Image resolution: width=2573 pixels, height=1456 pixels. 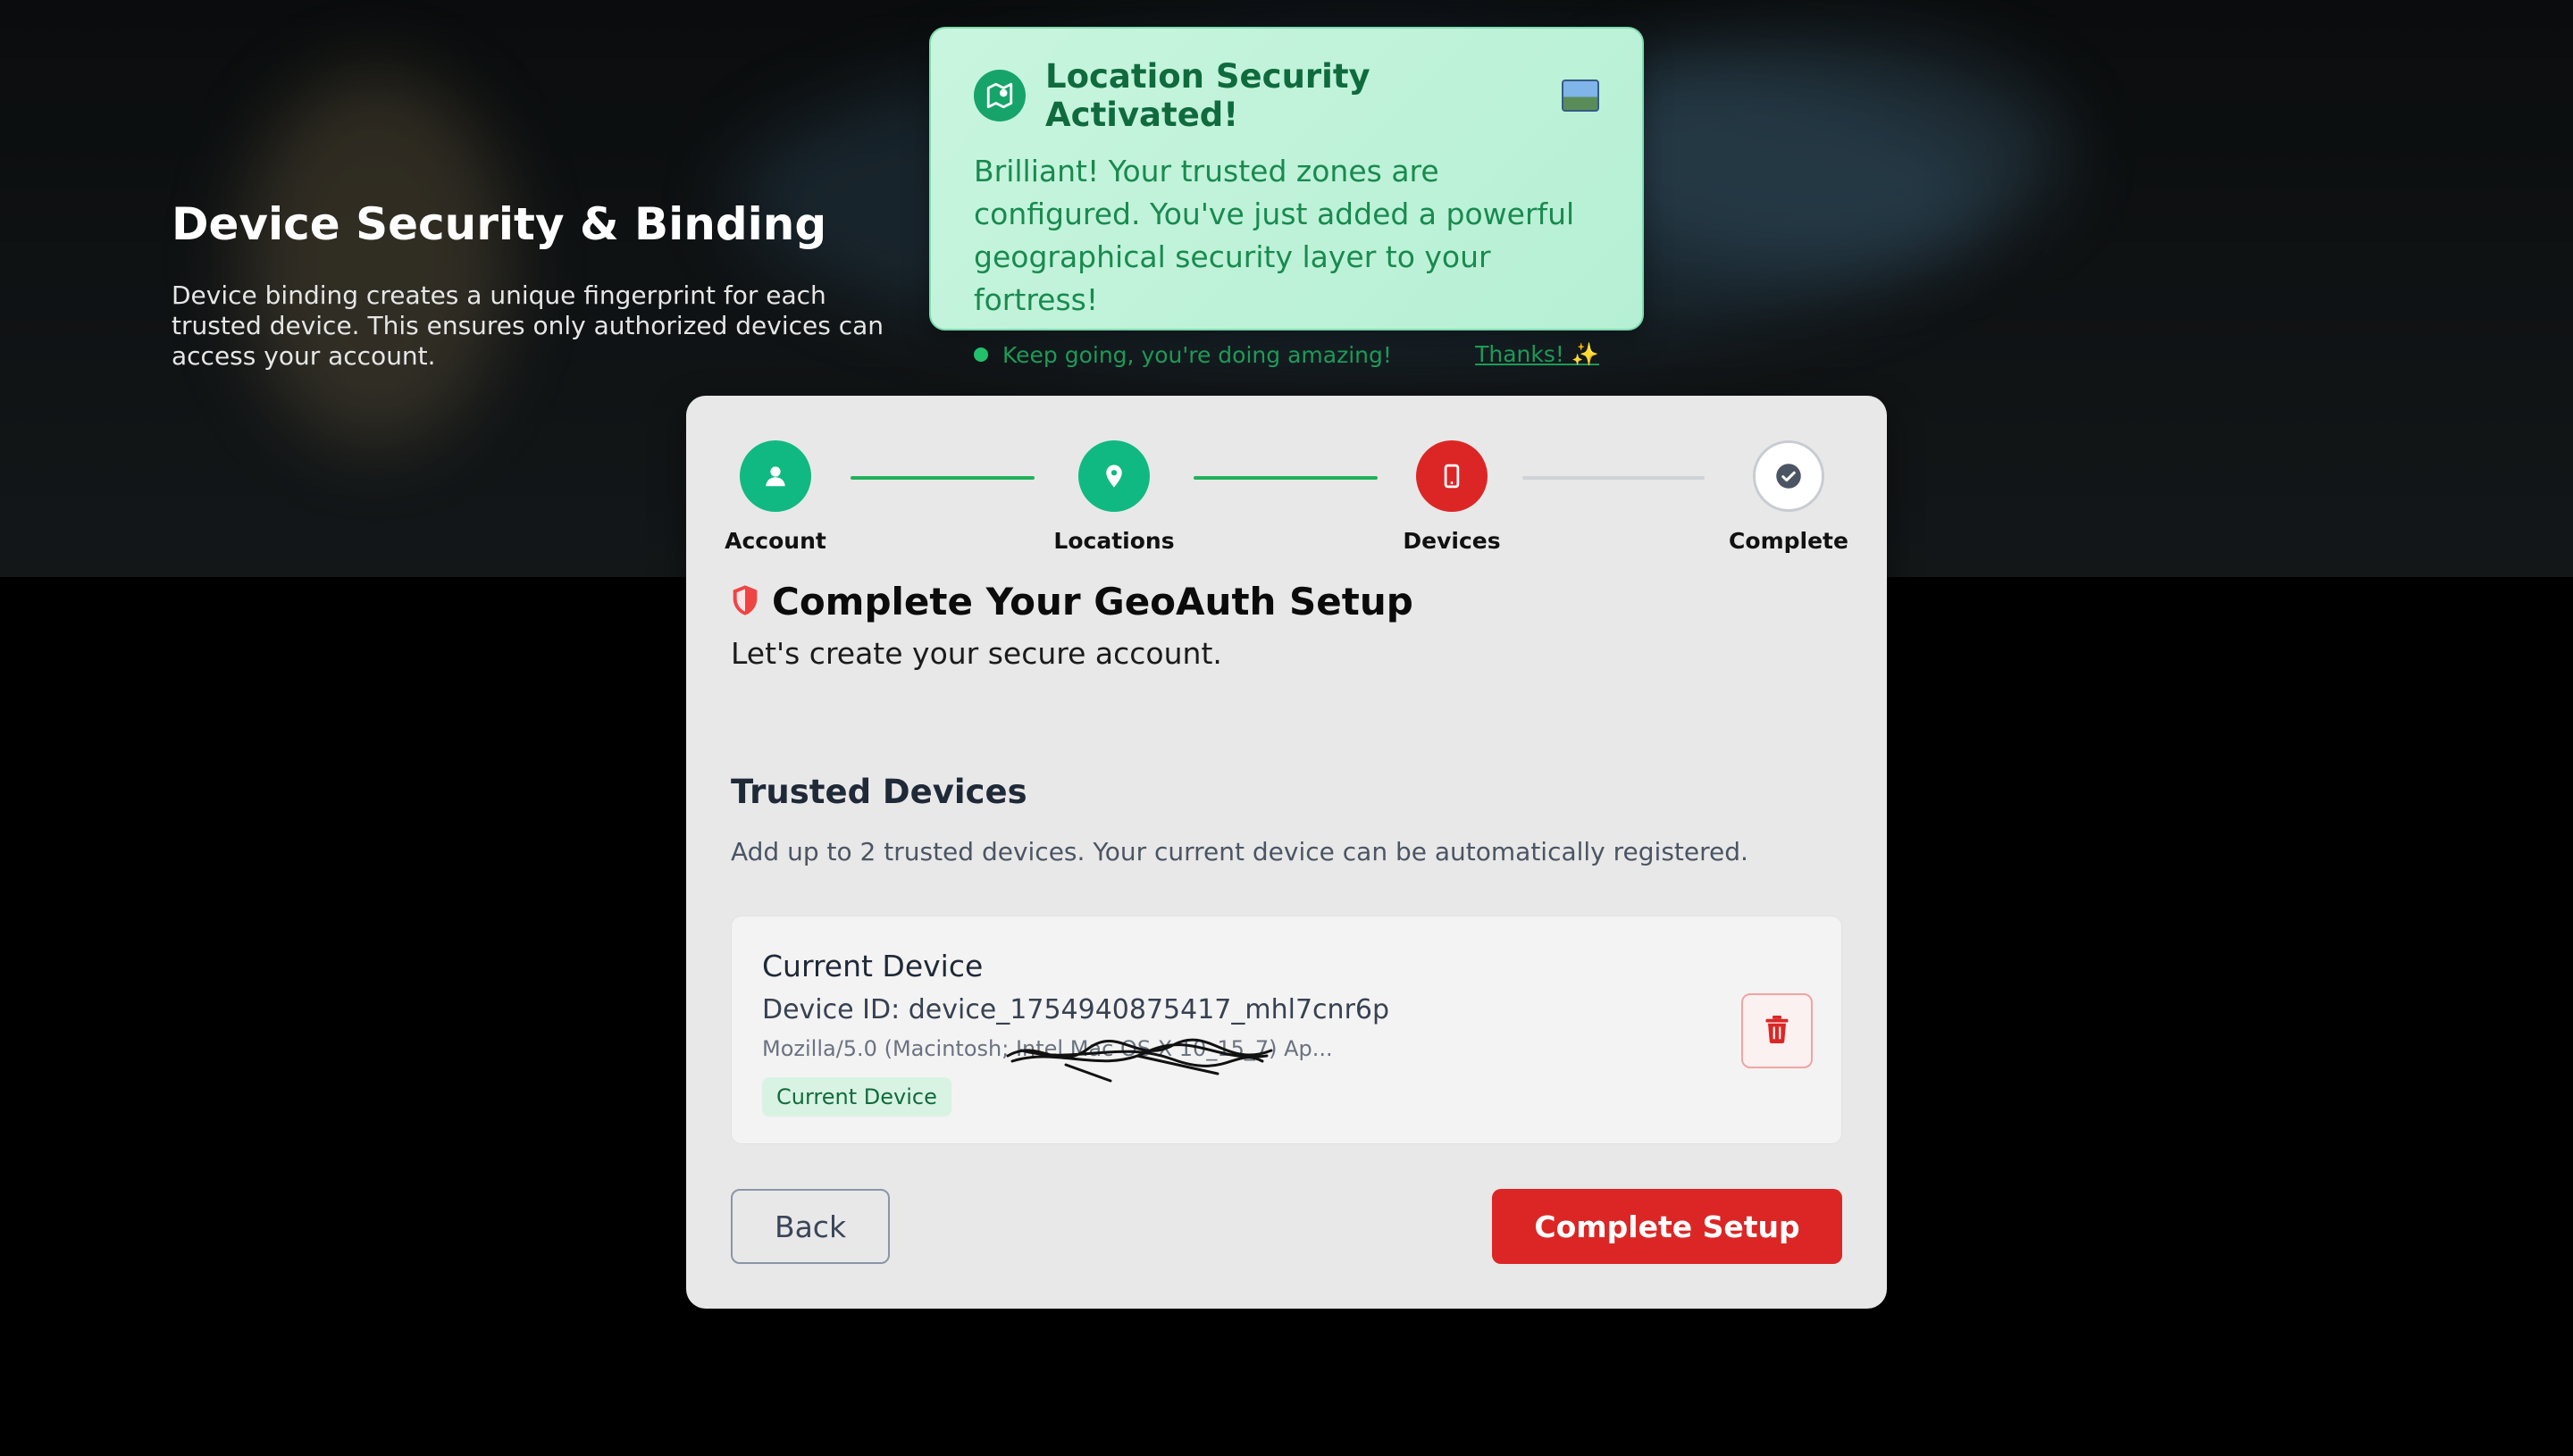 What do you see at coordinates (1667, 1226) in the screenshot?
I see `complete-setup-button: Complete Setup` at bounding box center [1667, 1226].